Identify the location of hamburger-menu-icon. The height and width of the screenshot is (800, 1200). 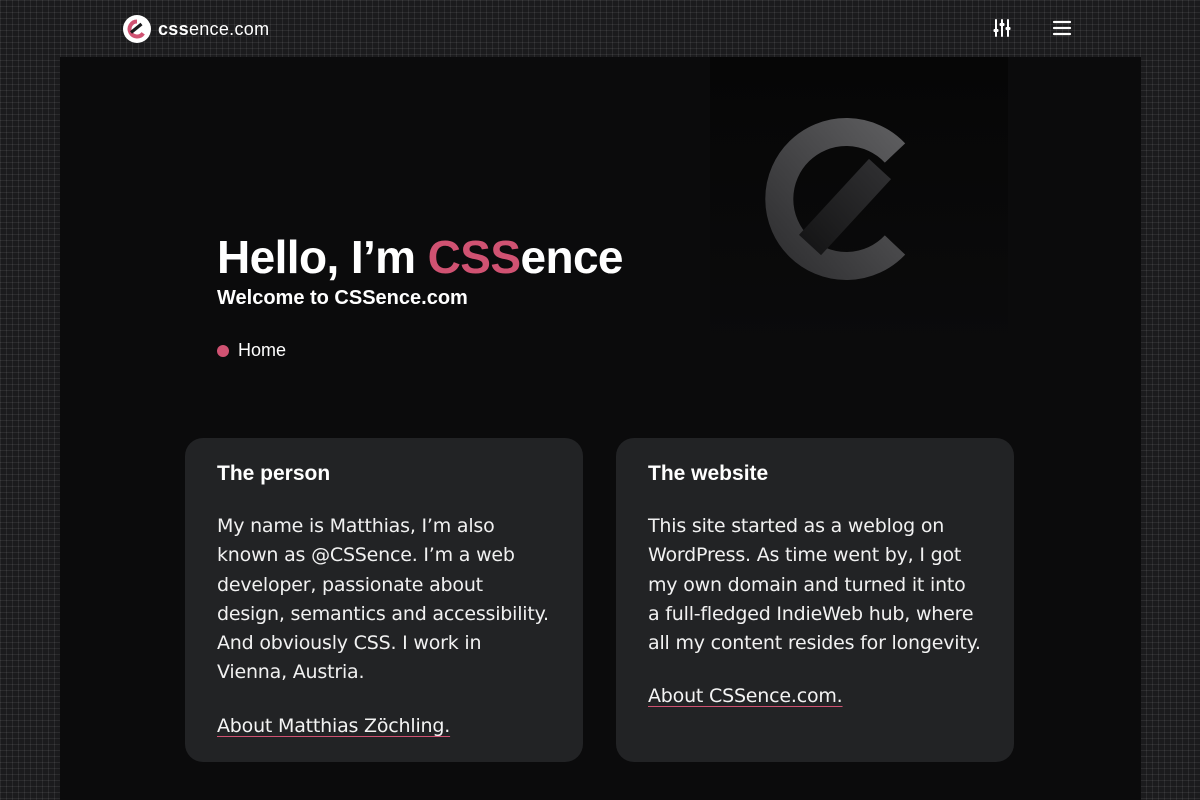
(1062, 28).